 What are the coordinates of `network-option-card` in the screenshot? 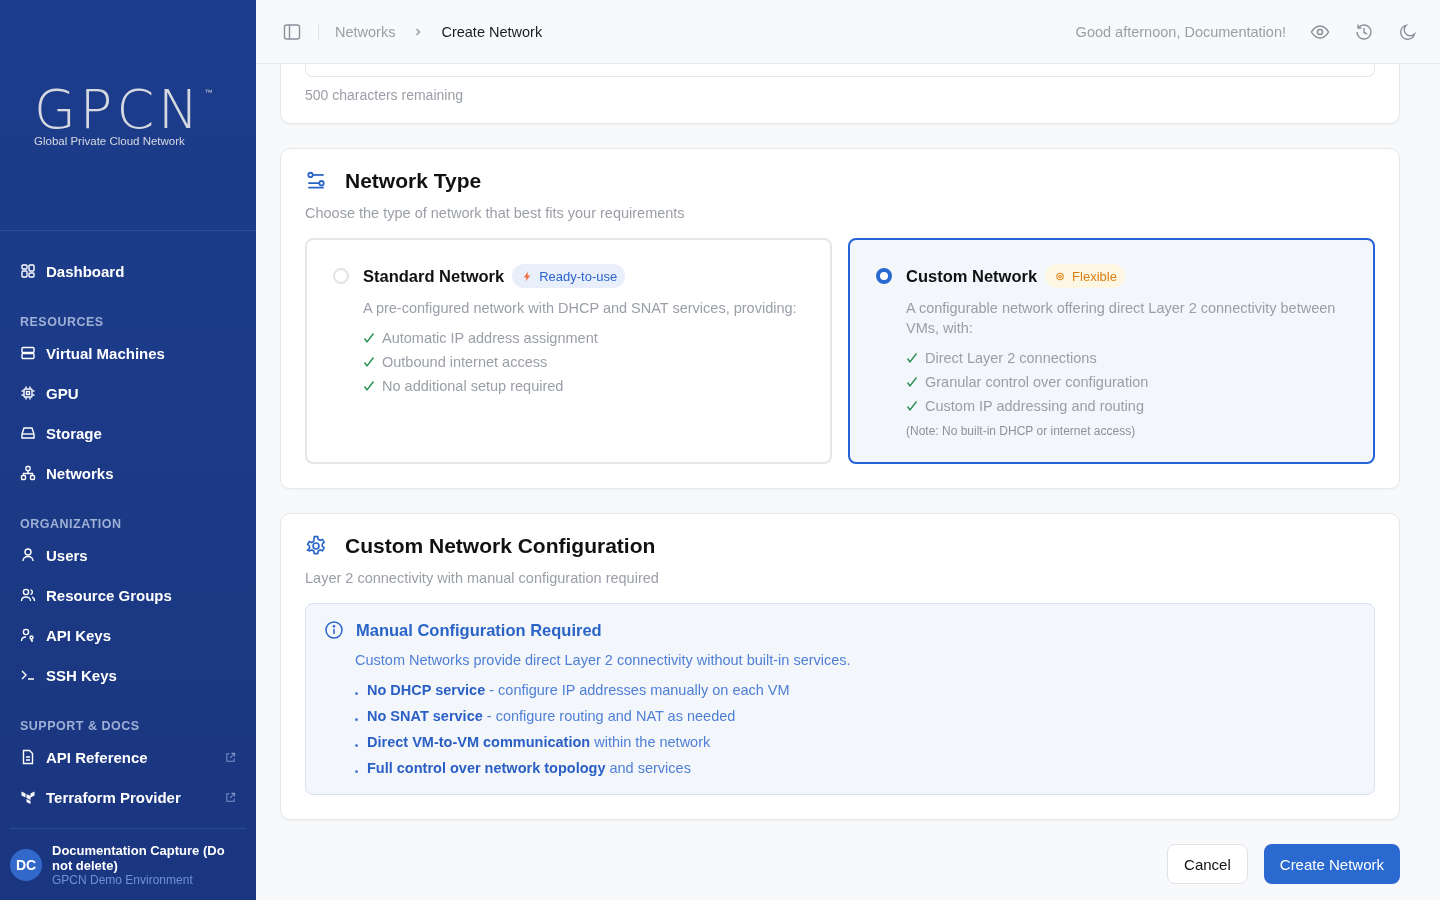 It's located at (1111, 351).